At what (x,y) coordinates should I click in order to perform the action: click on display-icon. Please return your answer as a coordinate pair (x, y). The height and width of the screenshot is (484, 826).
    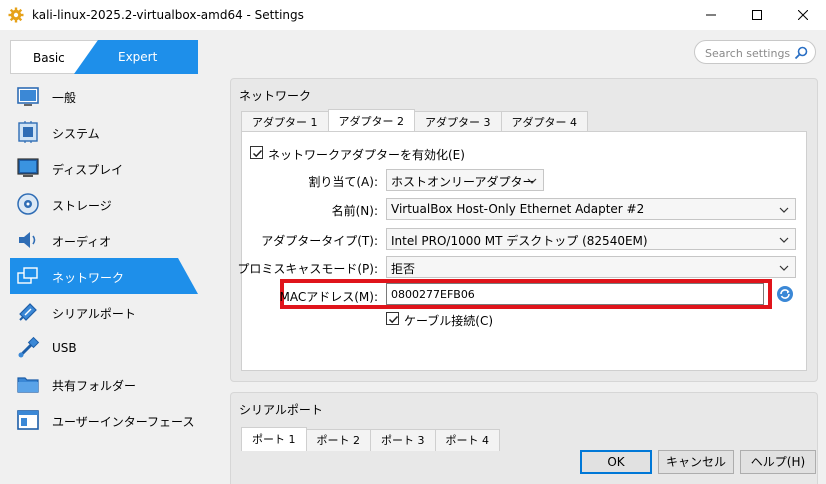
    Looking at the image, I should click on (28, 167).